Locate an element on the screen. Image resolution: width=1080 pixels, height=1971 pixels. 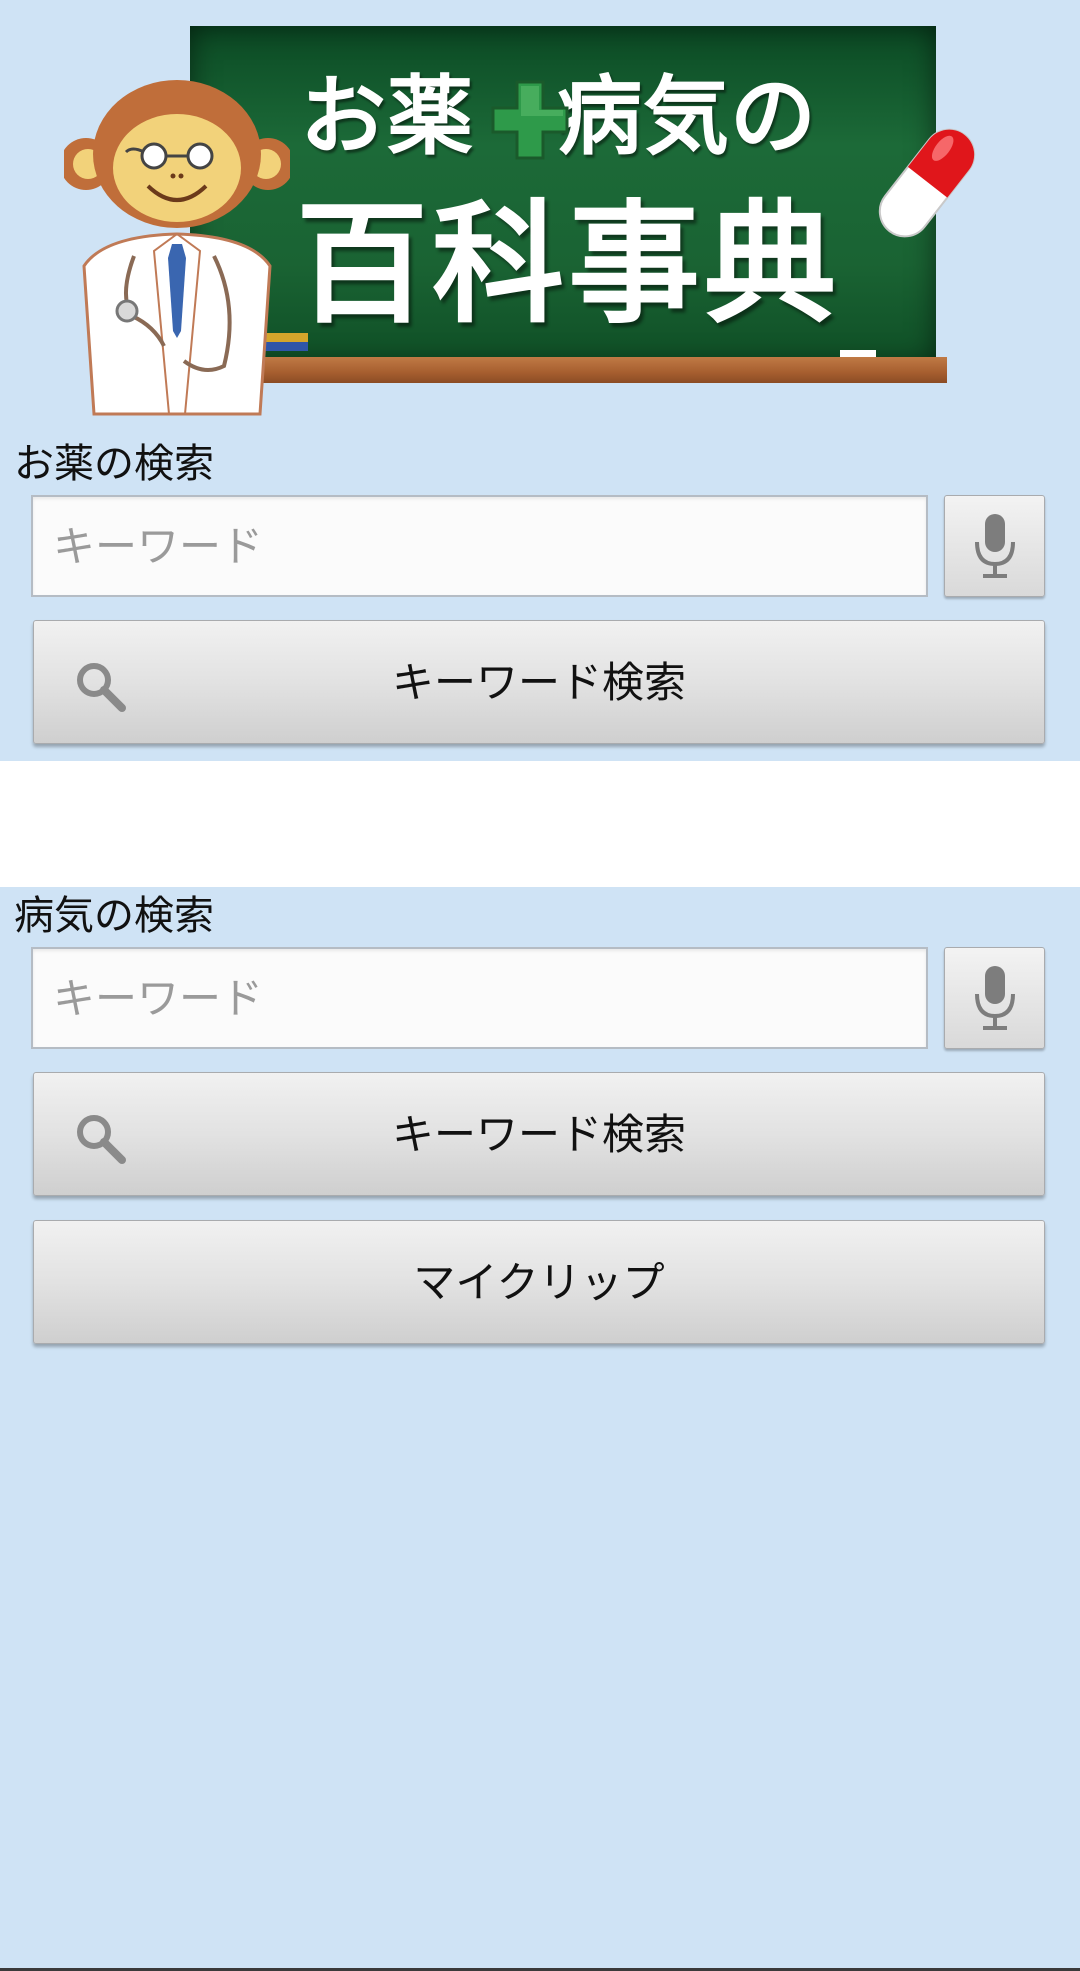
myclip-label: マイクリップ is located at coordinates (539, 1282).